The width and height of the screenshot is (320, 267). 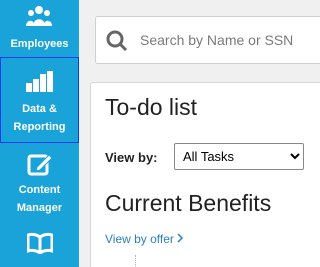 What do you see at coordinates (39, 20) in the screenshot?
I see `people-icon` at bounding box center [39, 20].